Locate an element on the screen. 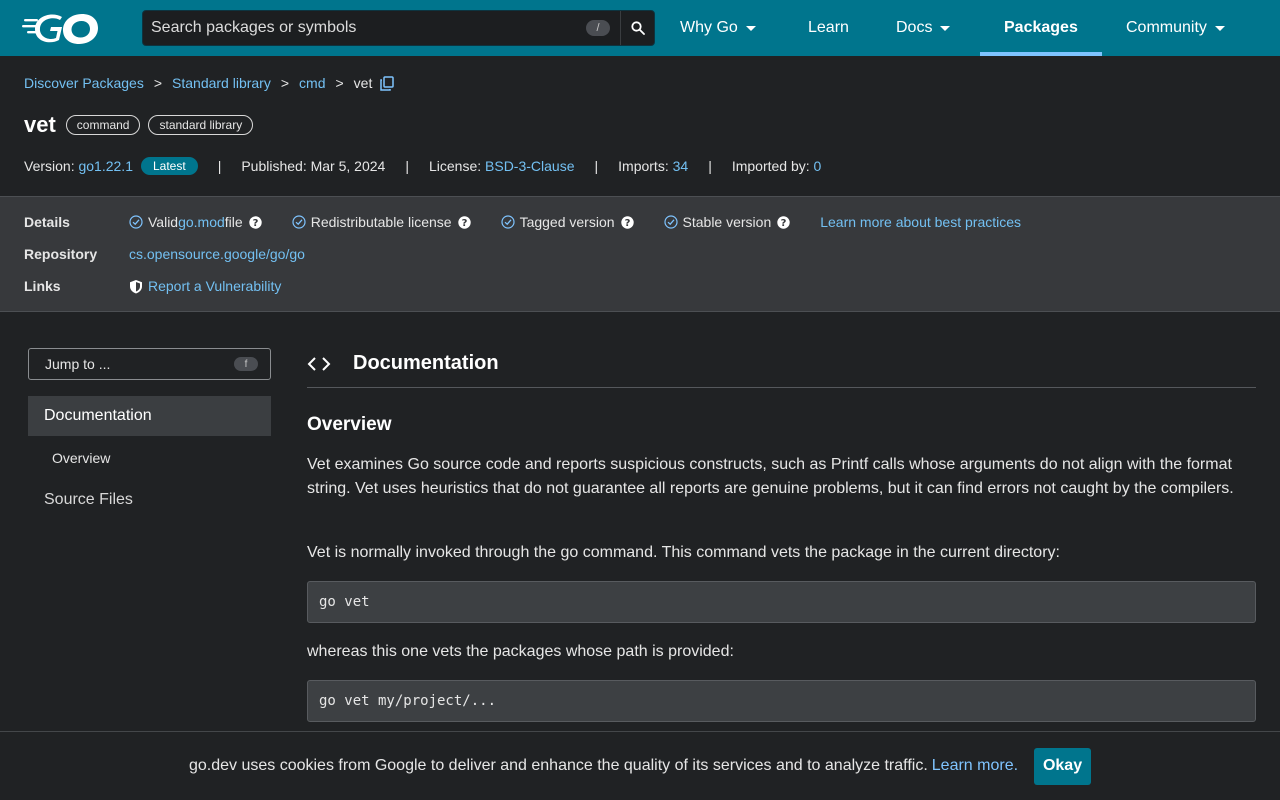  nav-packages-label: Packages is located at coordinates (1041, 27).